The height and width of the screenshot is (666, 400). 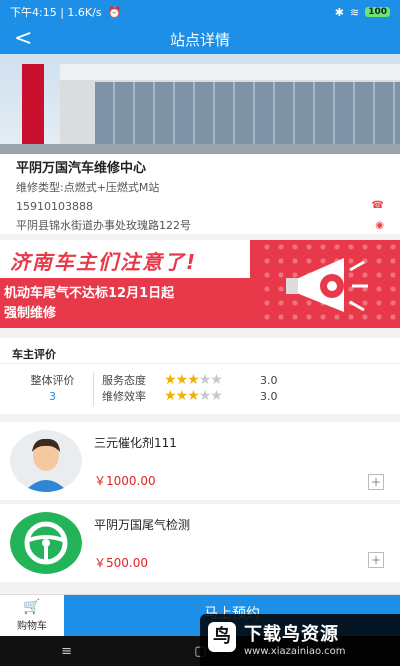 I want to click on avatar-person-icon, so click(x=46, y=461).